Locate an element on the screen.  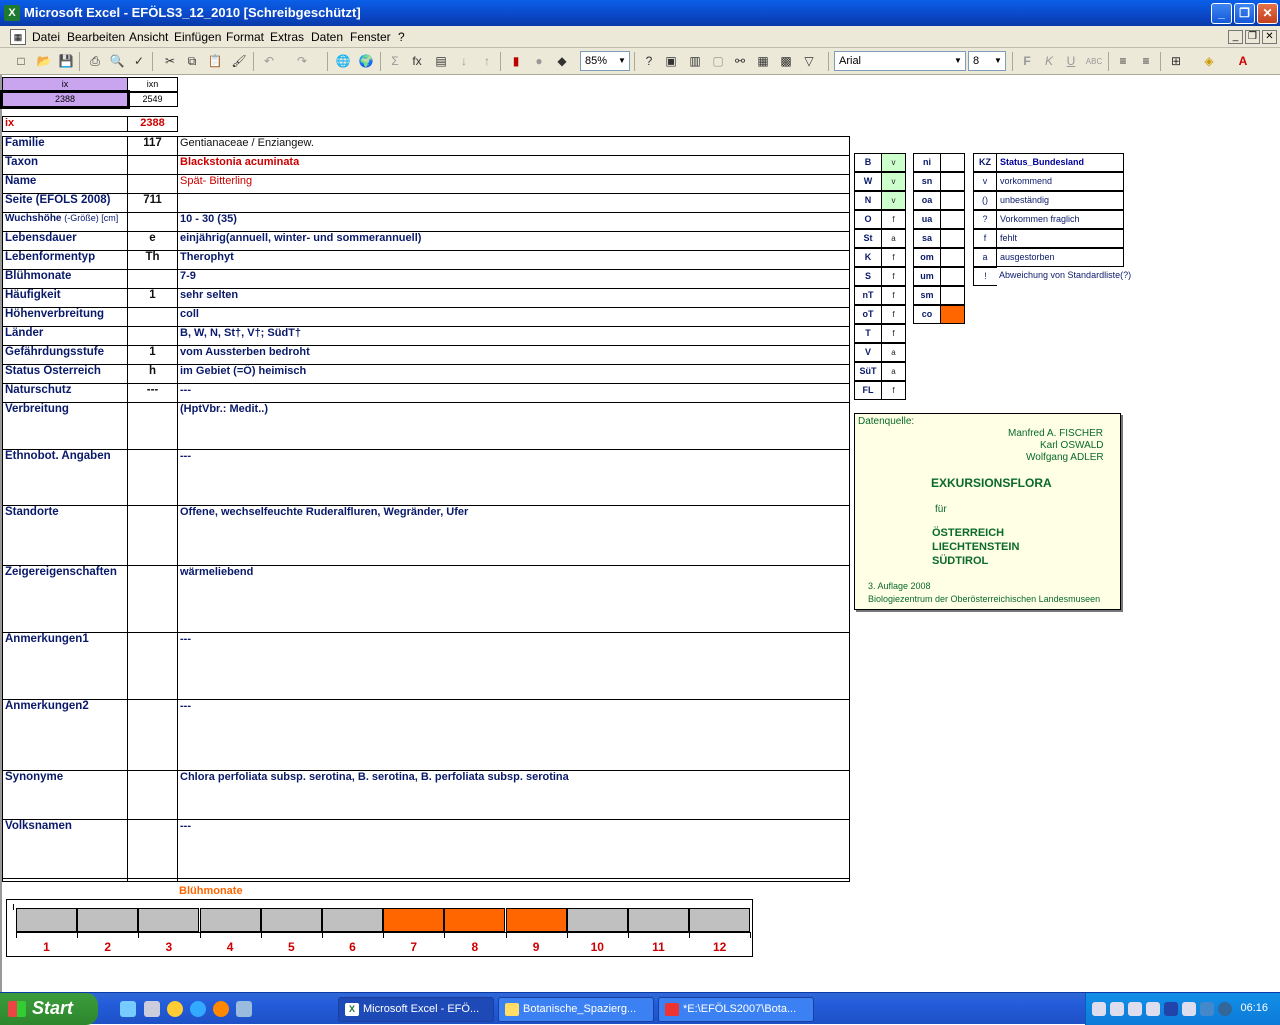
doc-restore-button: ❐ is located at coordinates (1252, 37).